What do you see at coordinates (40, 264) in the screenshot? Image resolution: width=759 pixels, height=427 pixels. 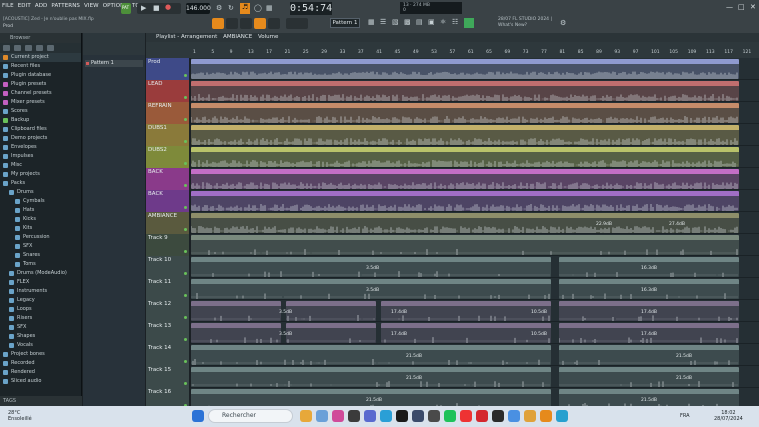 I see `browser-item: Toms` at bounding box center [40, 264].